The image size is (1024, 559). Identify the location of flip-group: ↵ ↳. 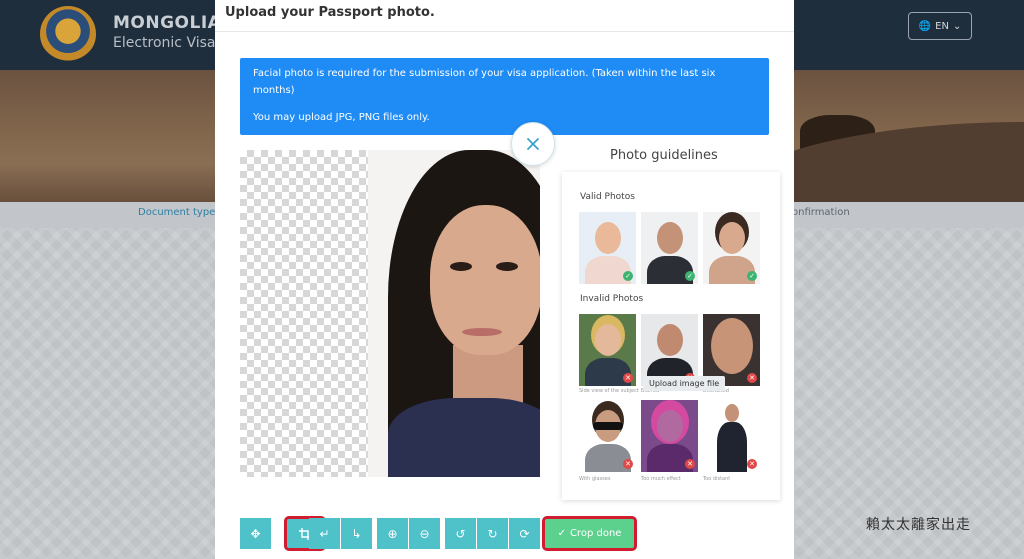
(340, 533).